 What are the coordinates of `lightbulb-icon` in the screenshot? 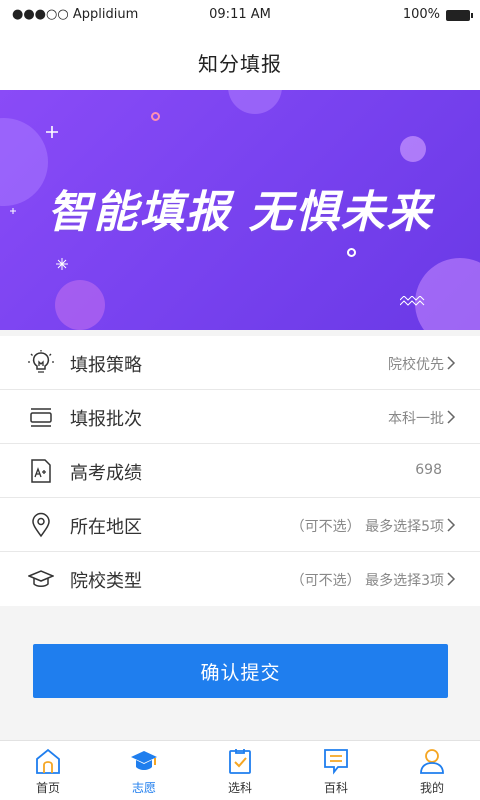 It's located at (41, 361).